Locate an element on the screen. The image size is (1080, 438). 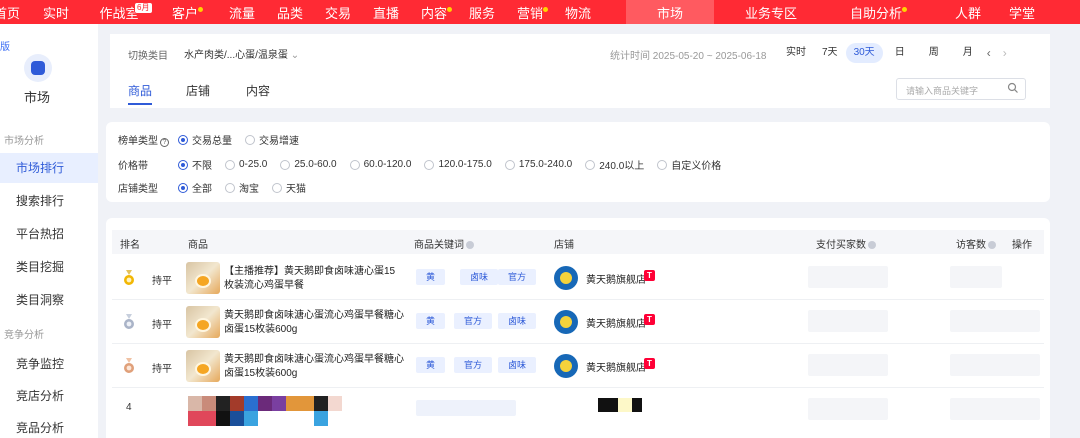
nav-item-market: 市场 is located at coordinates (670, 12).